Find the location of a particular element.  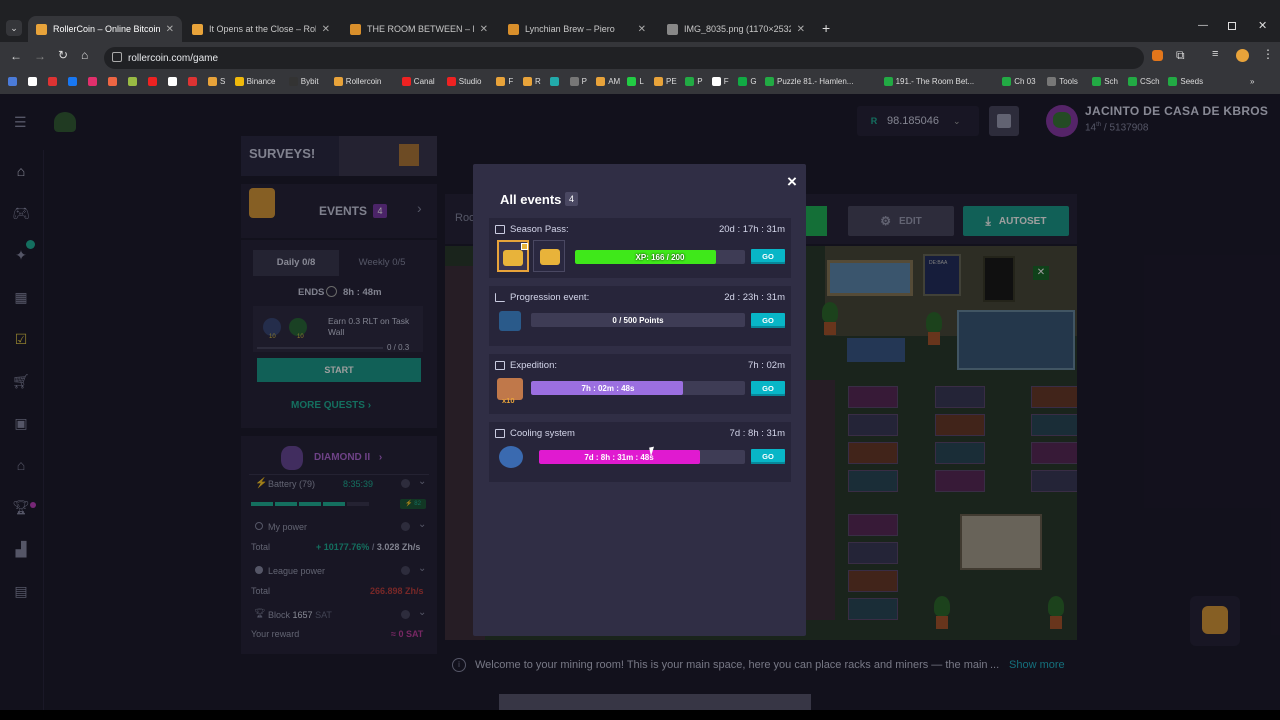

tab-search-button: ⌄ is located at coordinates (14, 28).